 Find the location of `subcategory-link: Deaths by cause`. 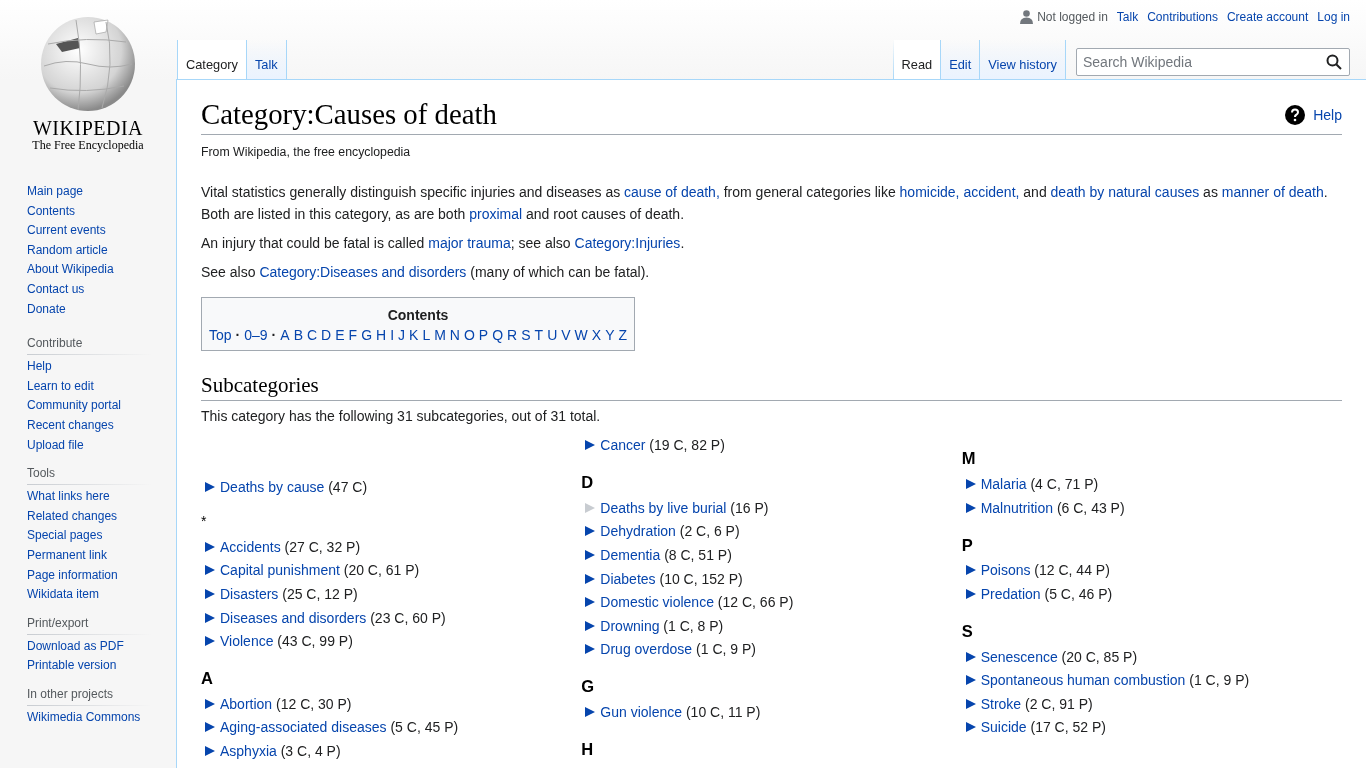

subcategory-link: Deaths by cause is located at coordinates (272, 487).